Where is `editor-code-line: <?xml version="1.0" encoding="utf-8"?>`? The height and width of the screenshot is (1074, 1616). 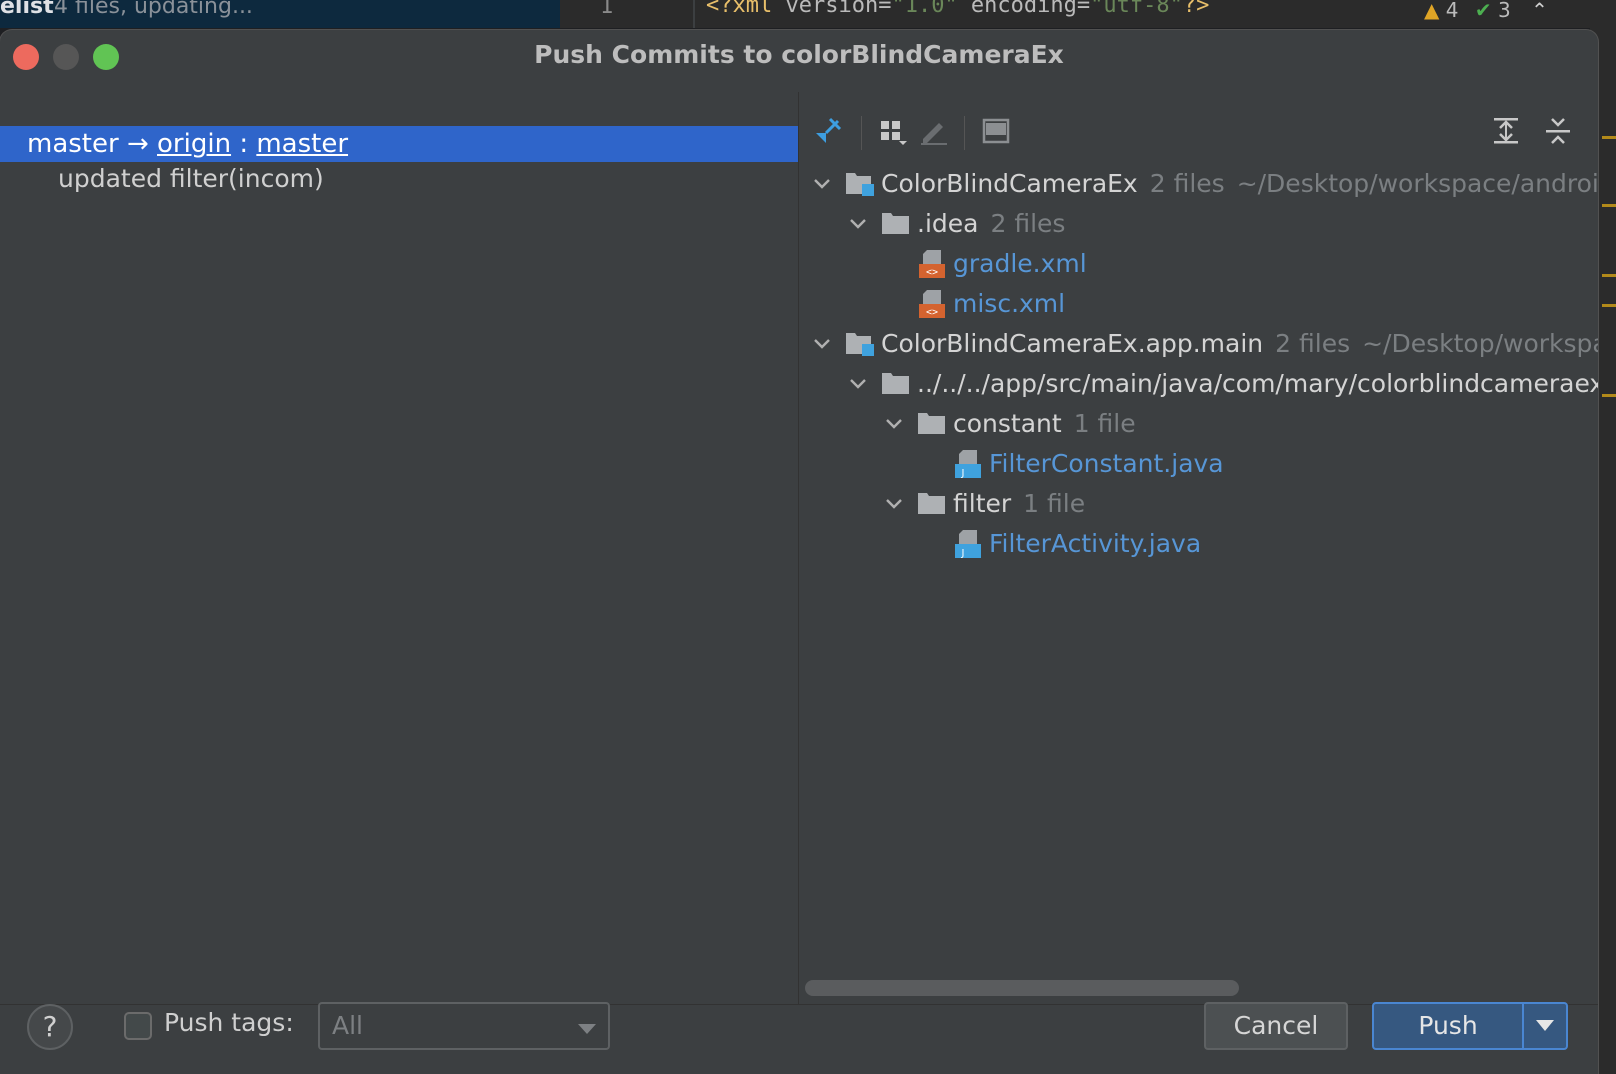
editor-code-line: <?xml version="1.0" encoding="utf-8"?> is located at coordinates (958, 9).